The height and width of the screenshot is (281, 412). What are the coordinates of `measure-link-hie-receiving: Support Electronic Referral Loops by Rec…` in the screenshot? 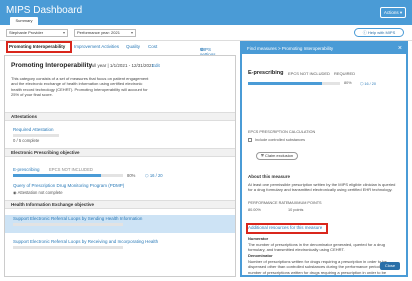 It's located at (85, 241).